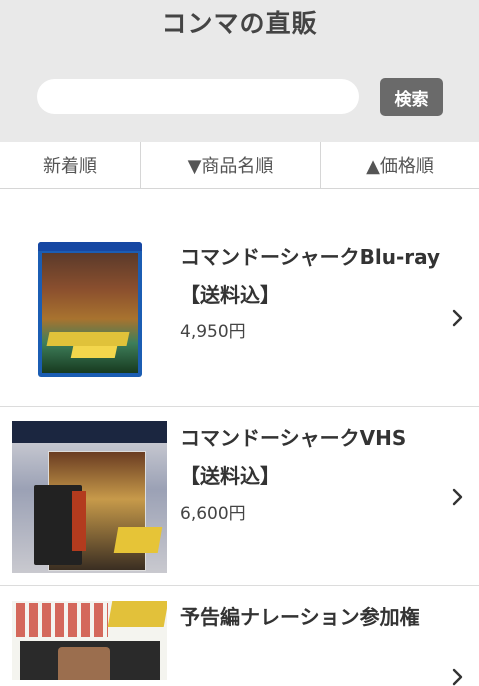 The image size is (479, 686). Describe the element at coordinates (230, 165) in the screenshot. I see `sort-tab-name: ▼商品名順` at that location.